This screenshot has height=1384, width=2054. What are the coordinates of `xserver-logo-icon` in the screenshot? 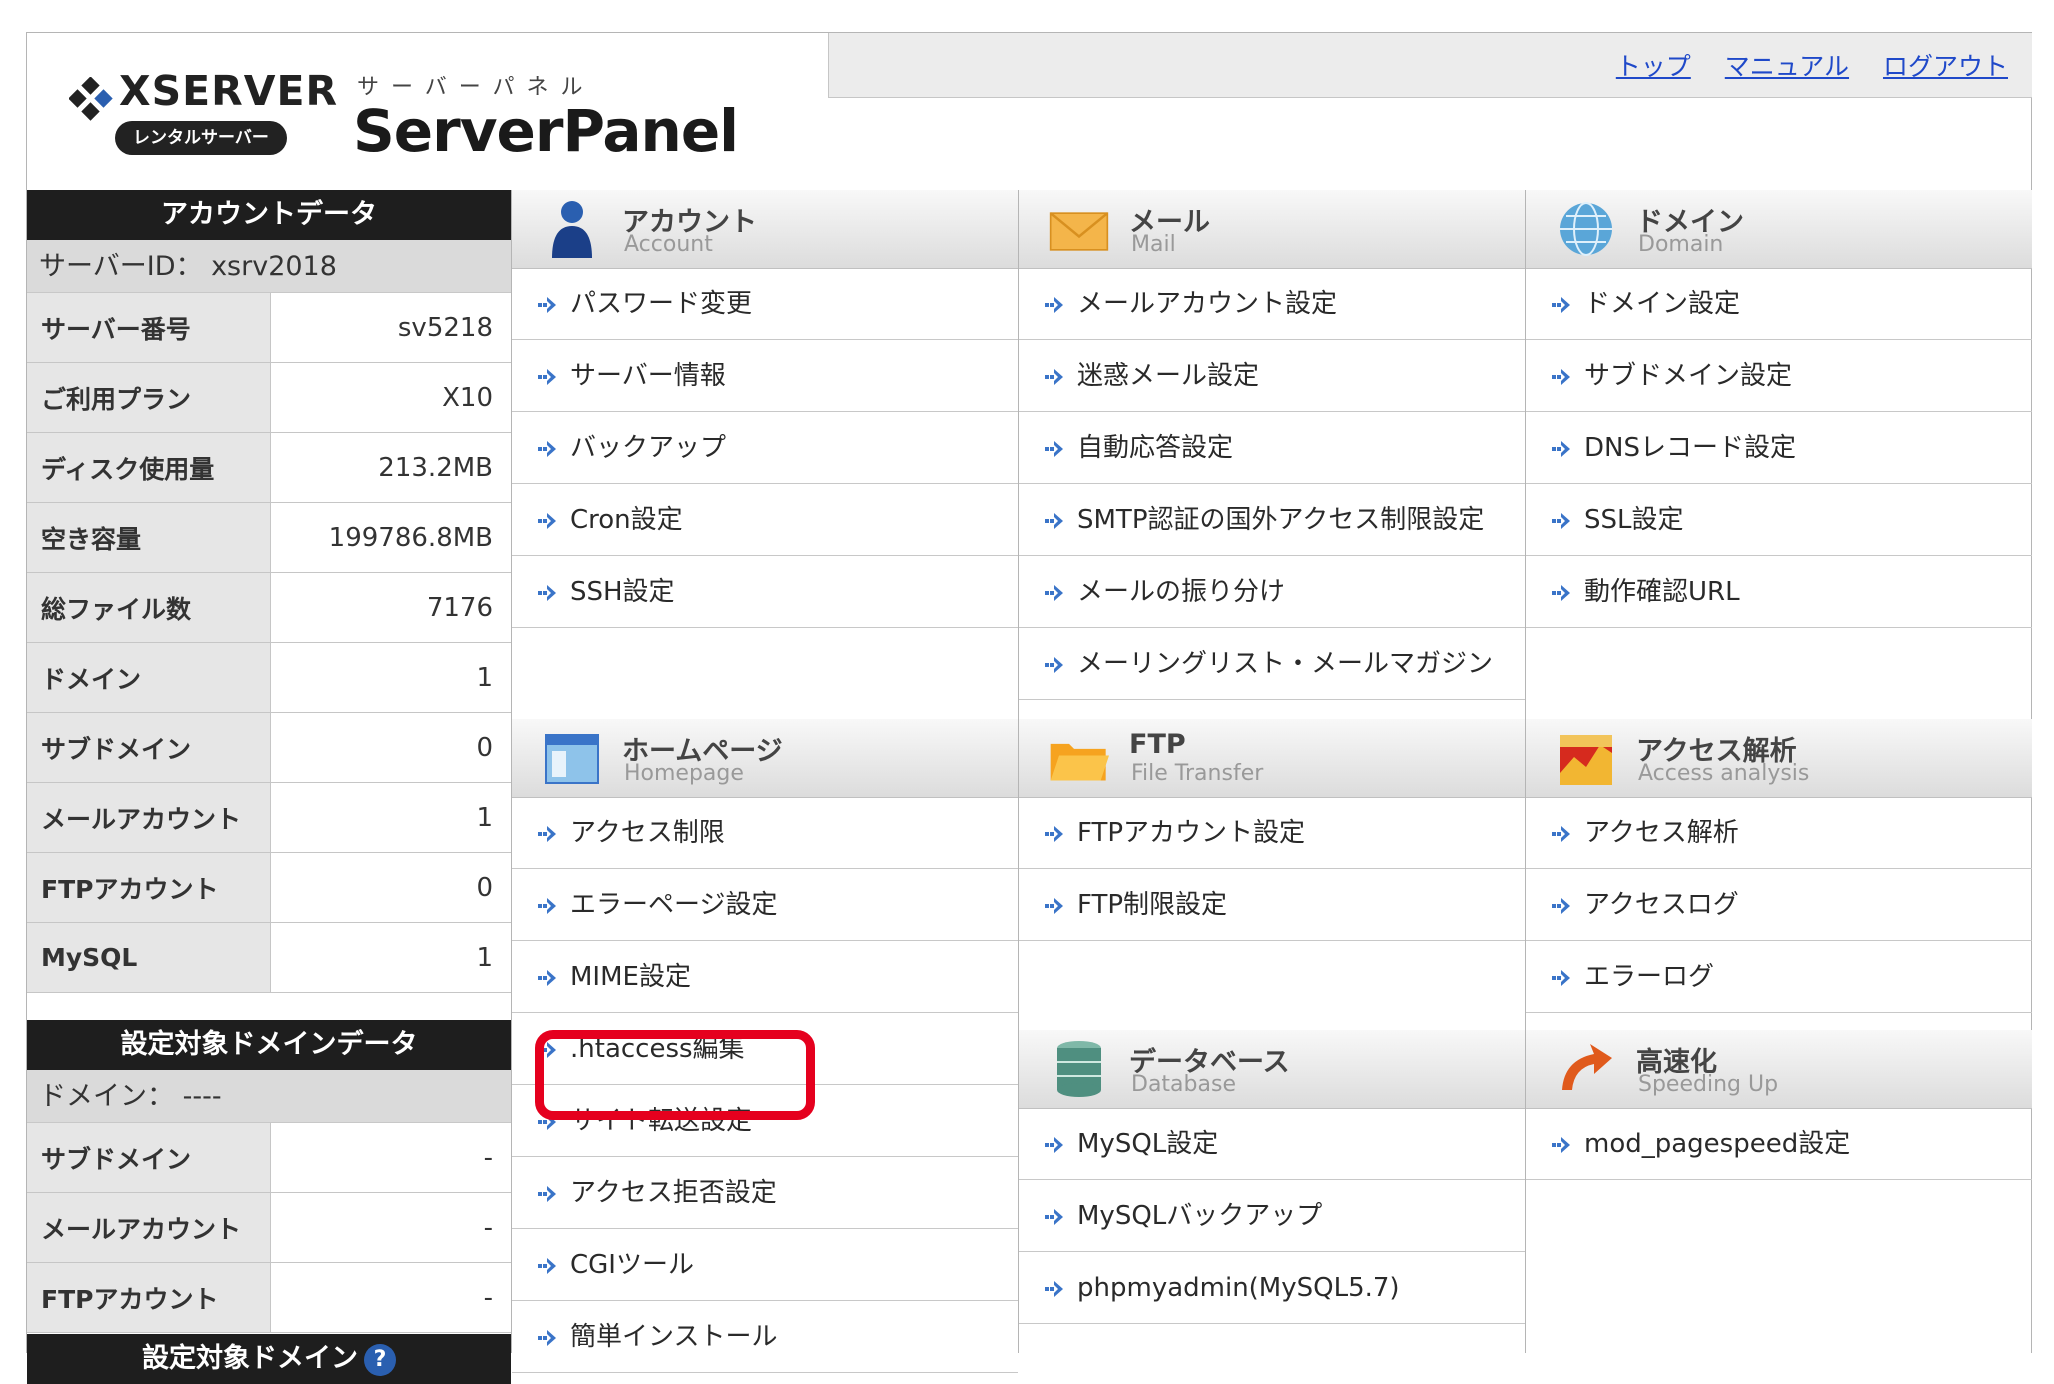 It's located at (91, 99).